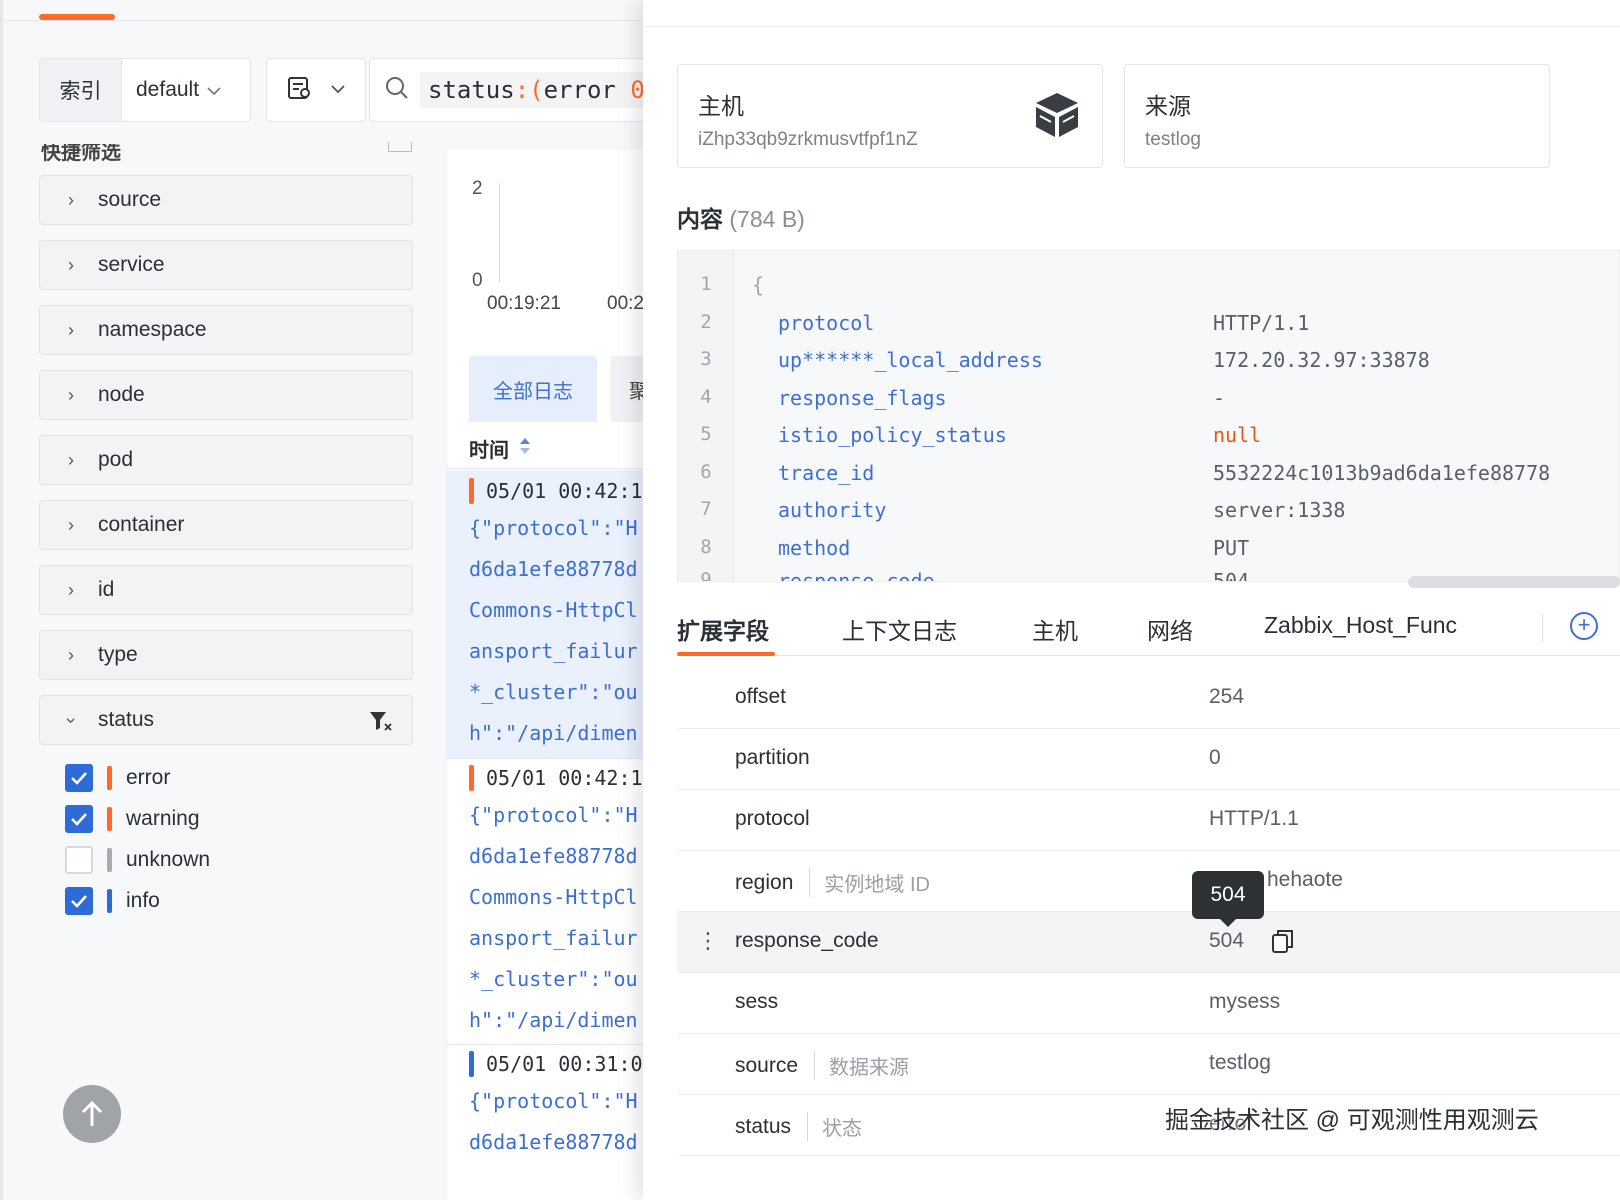 This screenshot has height=1200, width=1620. Describe the element at coordinates (1148, 698) in the screenshot. I see `field-row: offset 254` at that location.